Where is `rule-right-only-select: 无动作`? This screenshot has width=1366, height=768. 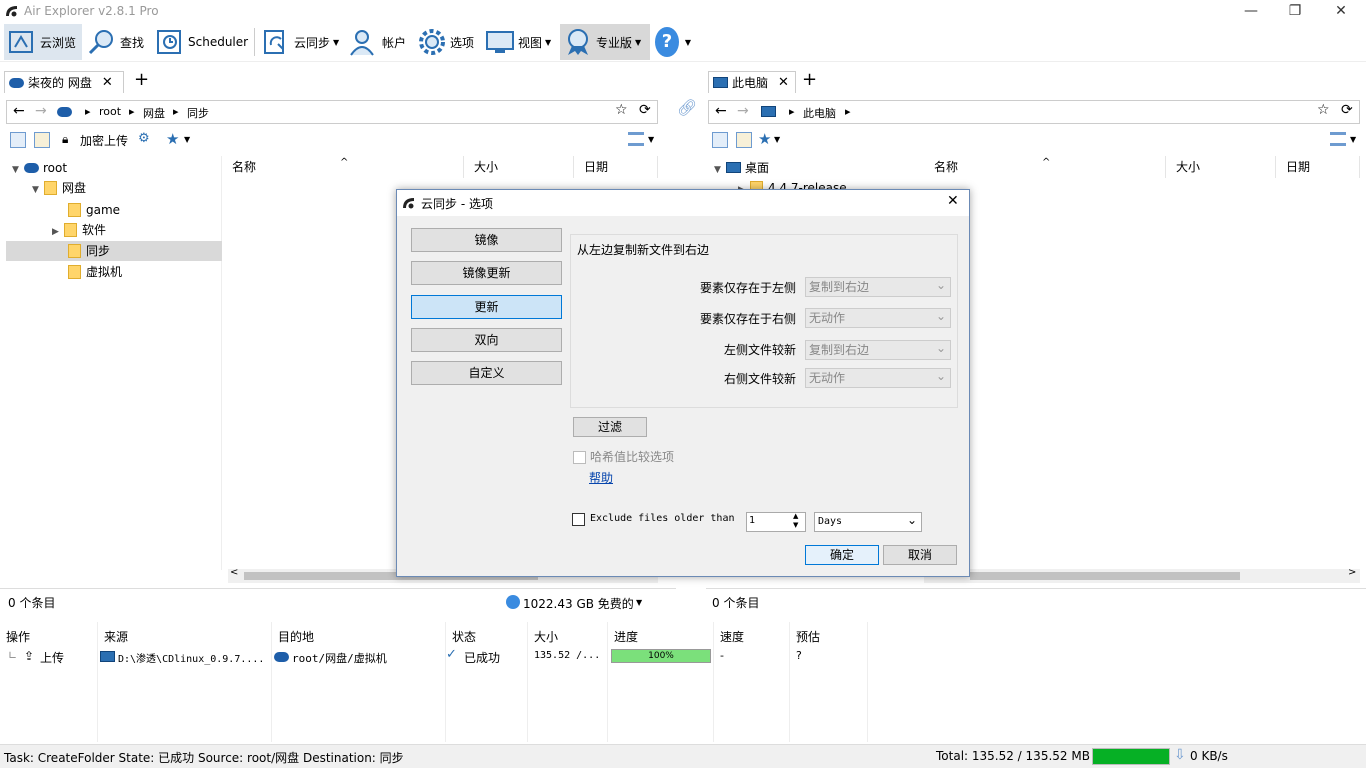 rule-right-only-select: 无动作 is located at coordinates (878, 317).